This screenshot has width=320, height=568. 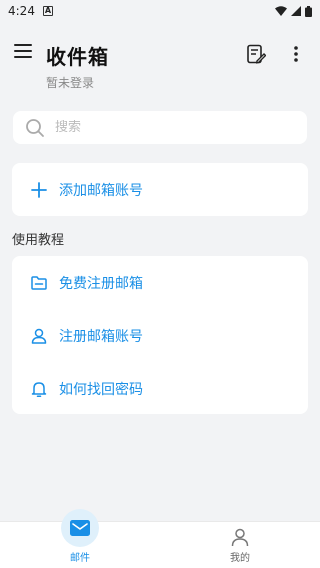 I want to click on search-bar, so click(x=160, y=127).